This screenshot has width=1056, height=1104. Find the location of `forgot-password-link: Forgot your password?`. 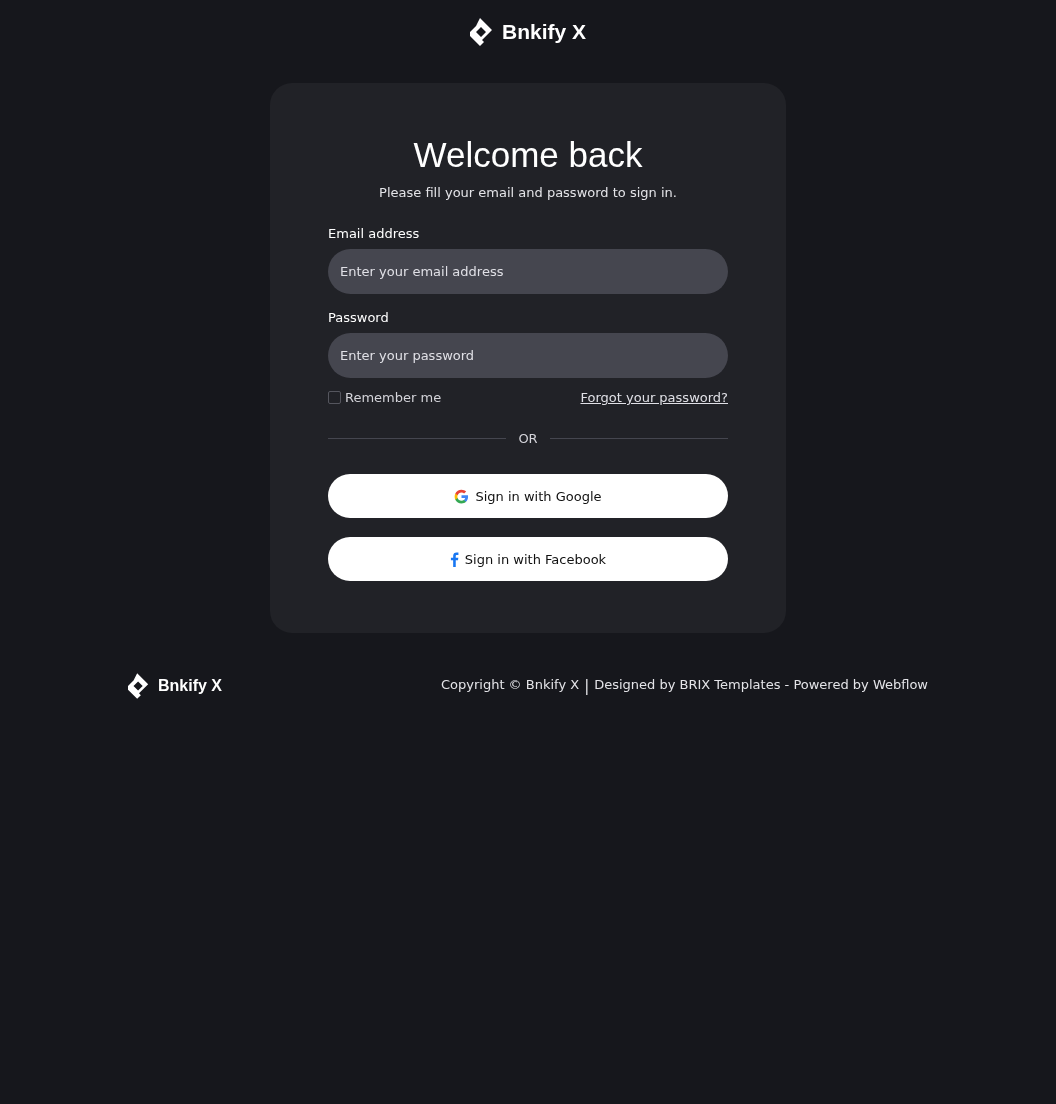

forgot-password-link: Forgot your password? is located at coordinates (654, 397).